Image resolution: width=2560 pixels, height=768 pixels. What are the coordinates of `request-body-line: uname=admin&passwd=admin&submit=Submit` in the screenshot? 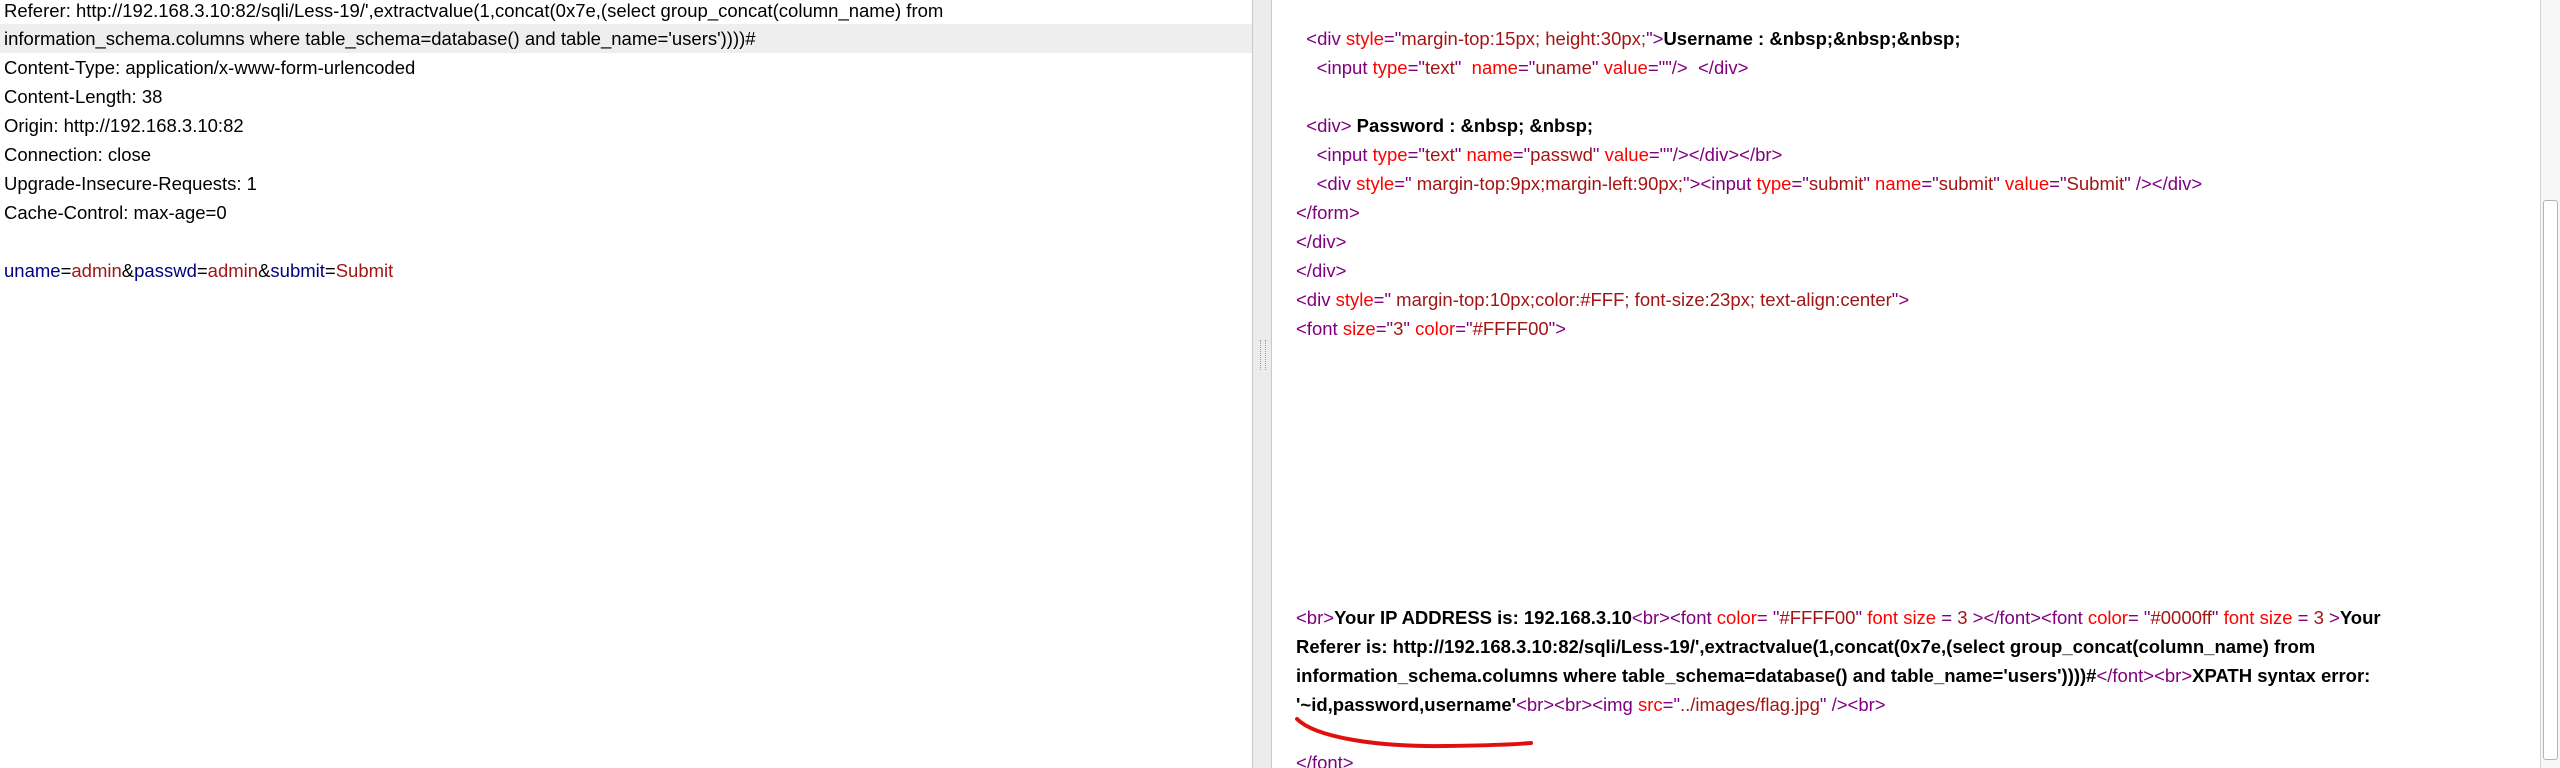 It's located at (198, 270).